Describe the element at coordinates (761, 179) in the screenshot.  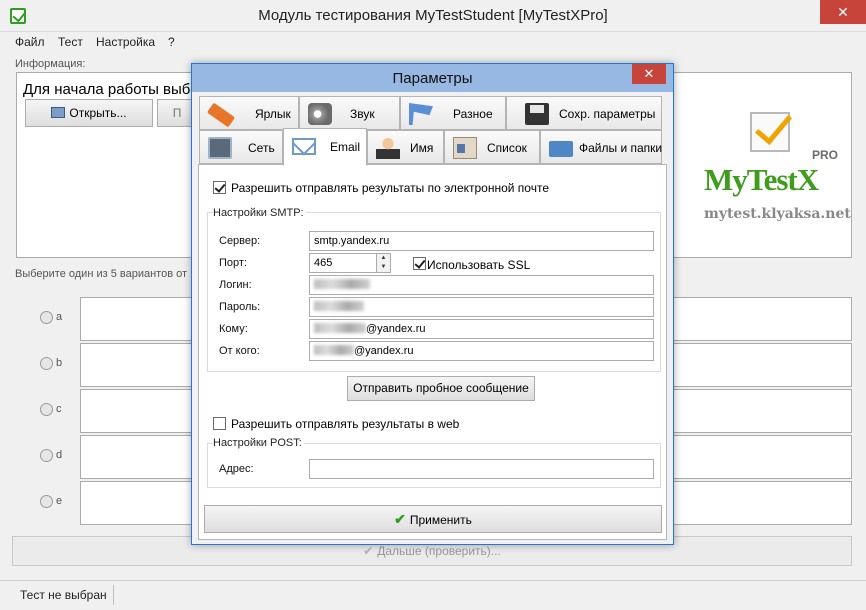
I see `logo-name: MyTestX` at that location.